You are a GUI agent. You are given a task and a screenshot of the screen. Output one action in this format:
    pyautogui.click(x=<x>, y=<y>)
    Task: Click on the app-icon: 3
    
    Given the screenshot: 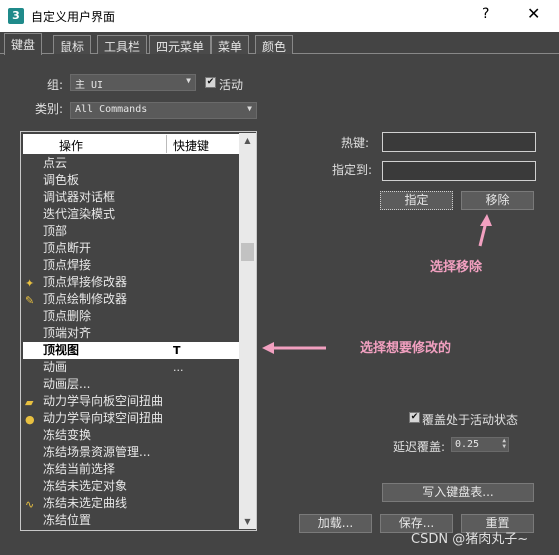 What is the action you would take?
    pyautogui.click(x=16, y=16)
    